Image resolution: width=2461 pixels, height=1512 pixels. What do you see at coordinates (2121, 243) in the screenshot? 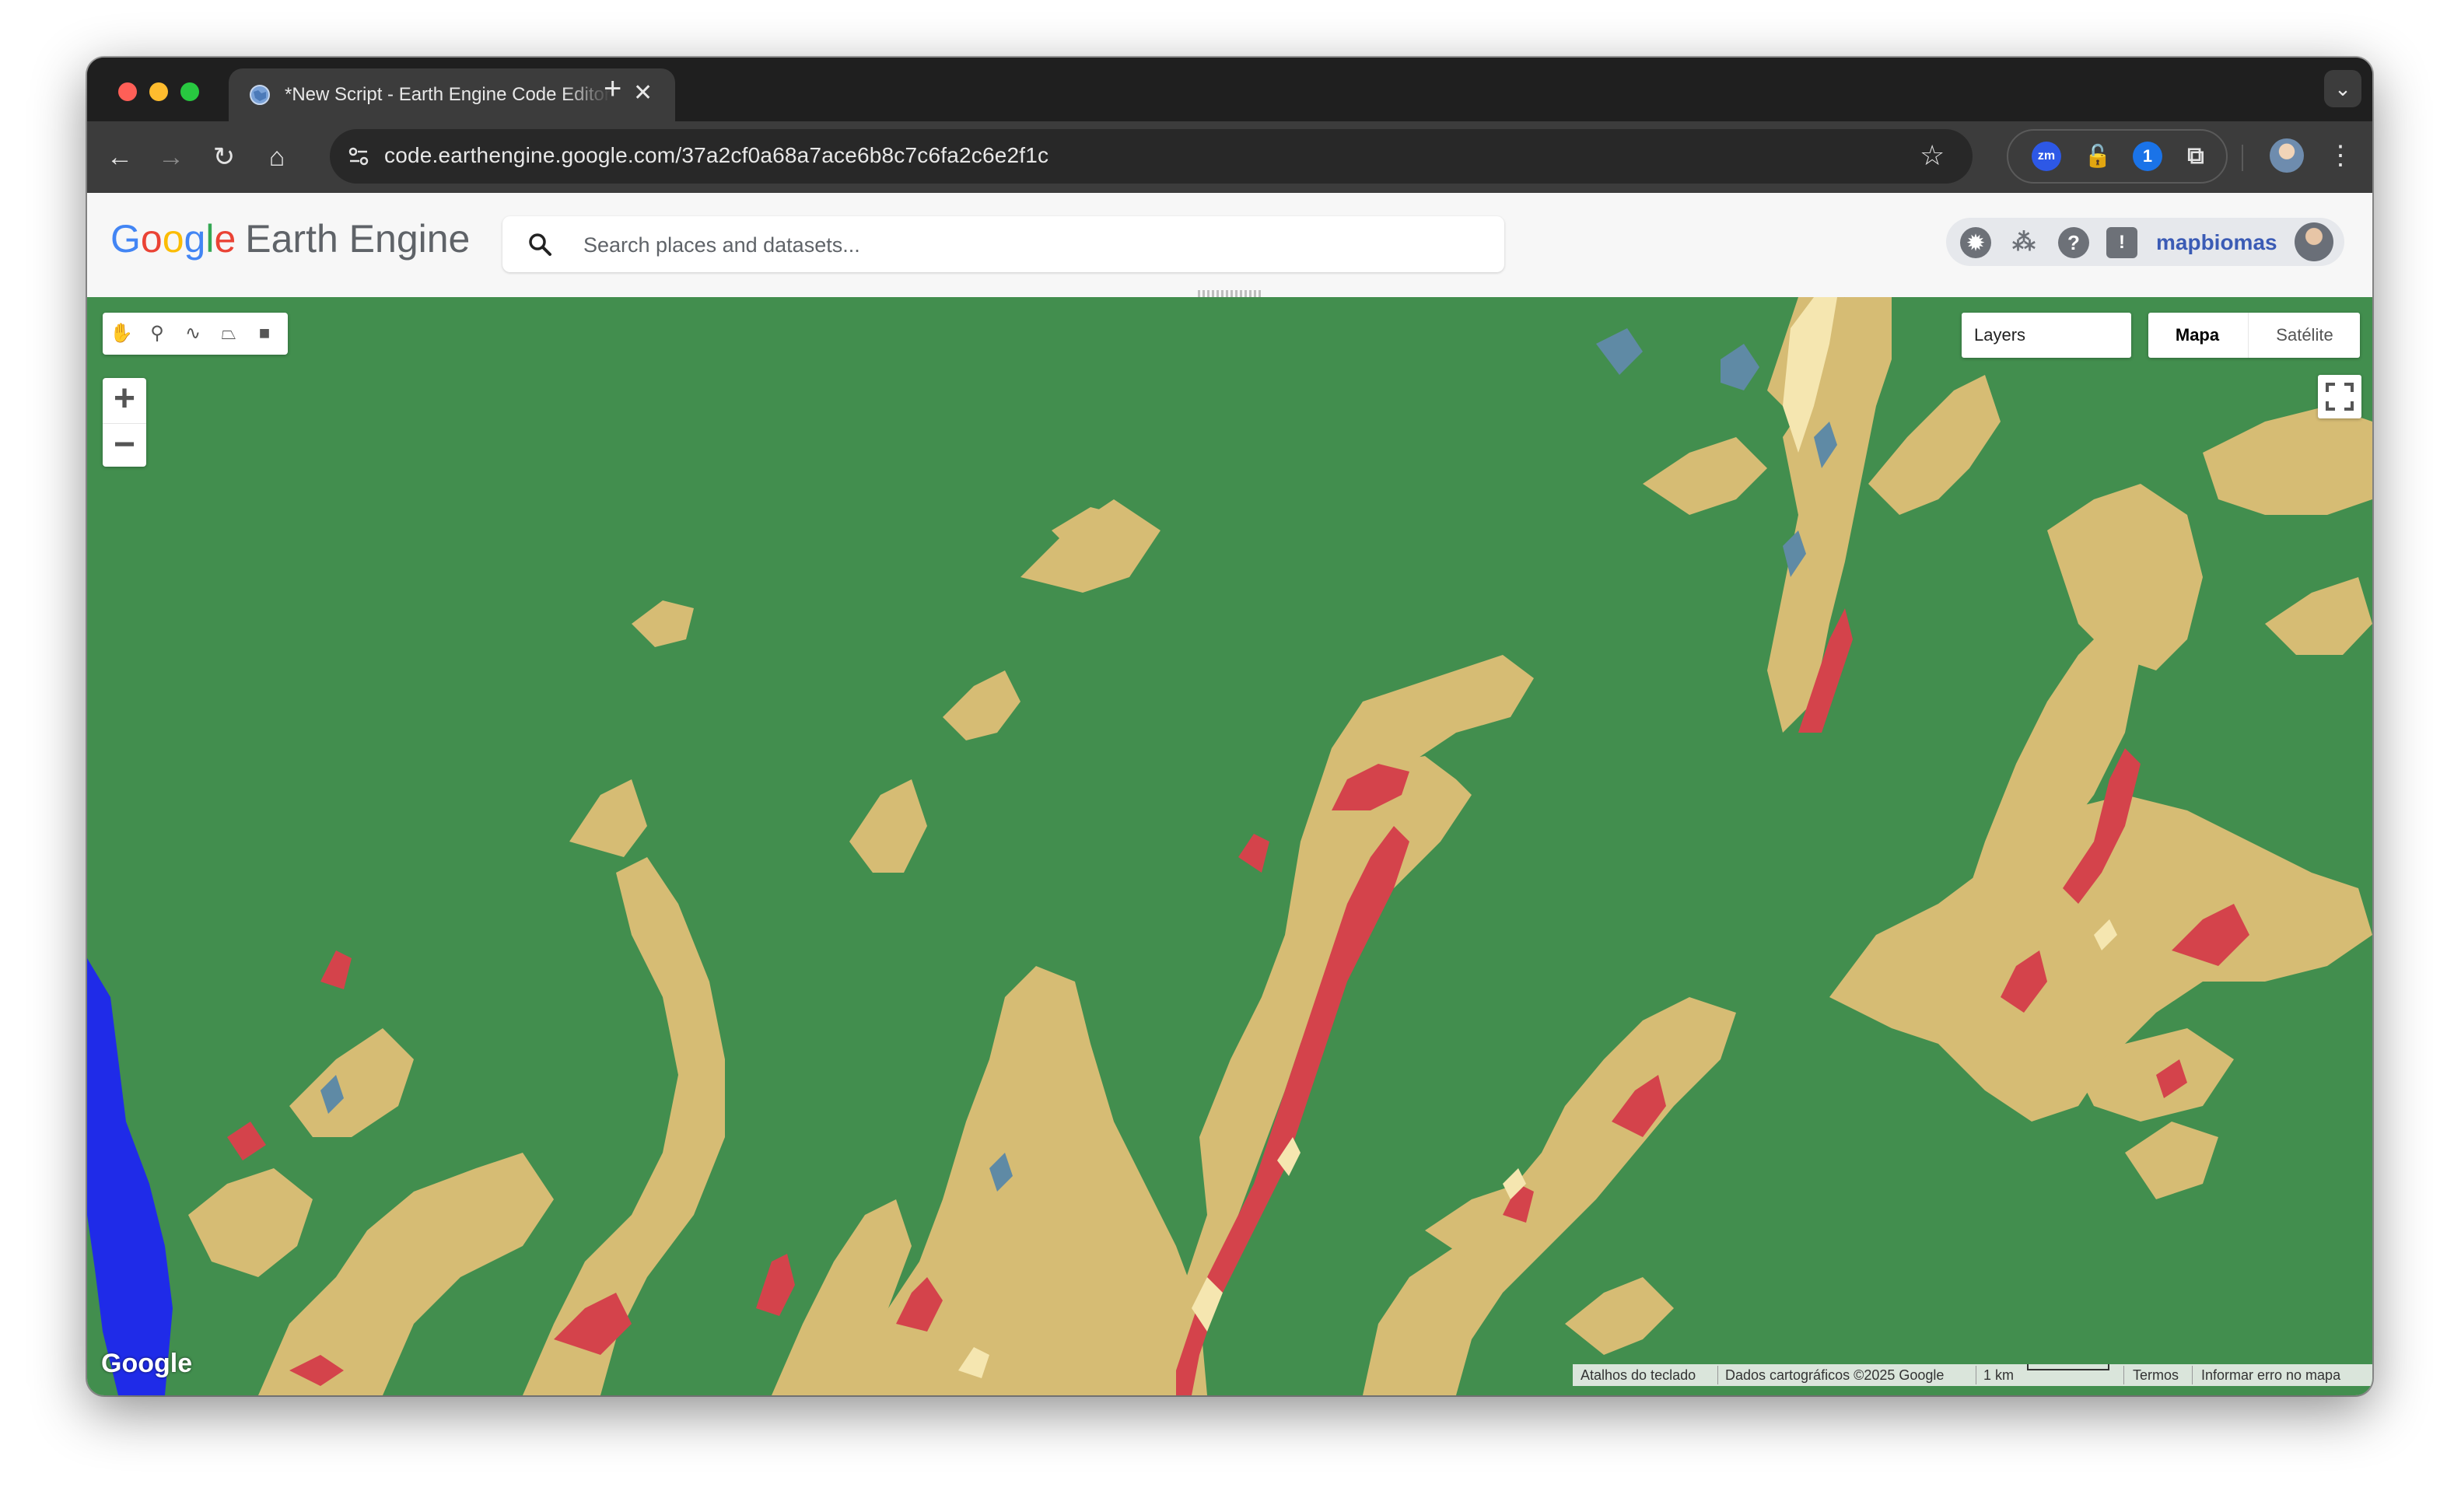
I see `feedback-icon: !` at bounding box center [2121, 243].